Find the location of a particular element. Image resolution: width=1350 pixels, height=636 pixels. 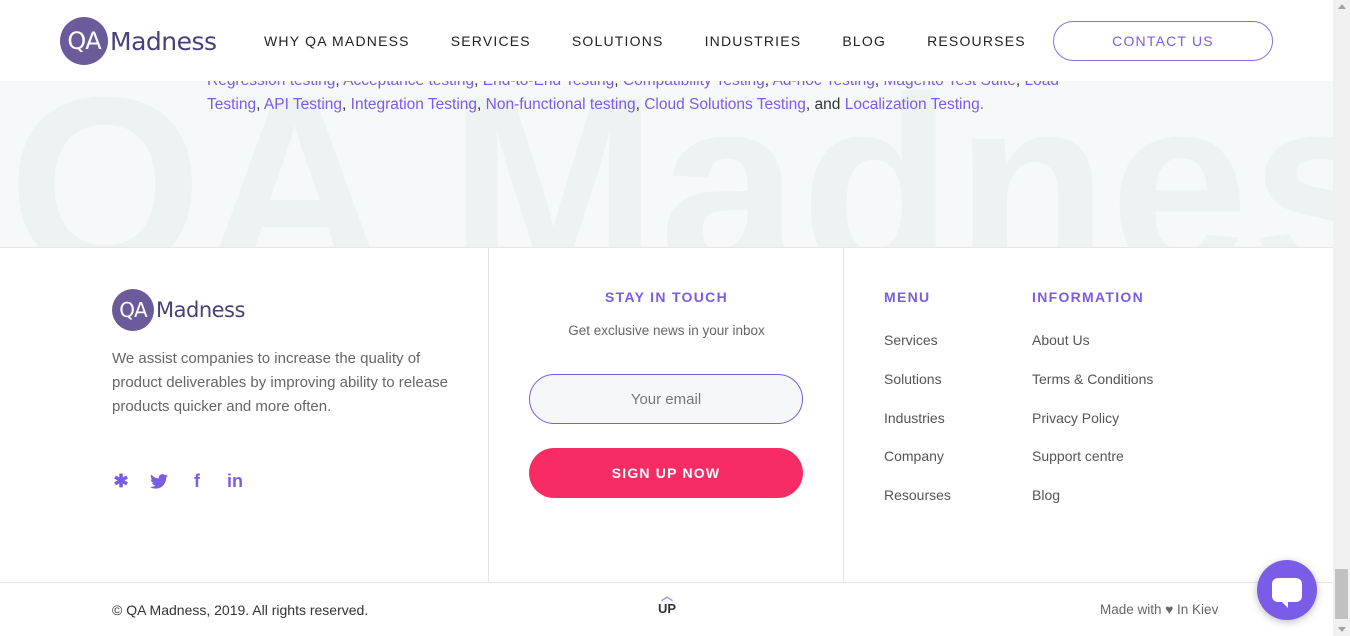

chat-widget-button is located at coordinates (1287, 590).